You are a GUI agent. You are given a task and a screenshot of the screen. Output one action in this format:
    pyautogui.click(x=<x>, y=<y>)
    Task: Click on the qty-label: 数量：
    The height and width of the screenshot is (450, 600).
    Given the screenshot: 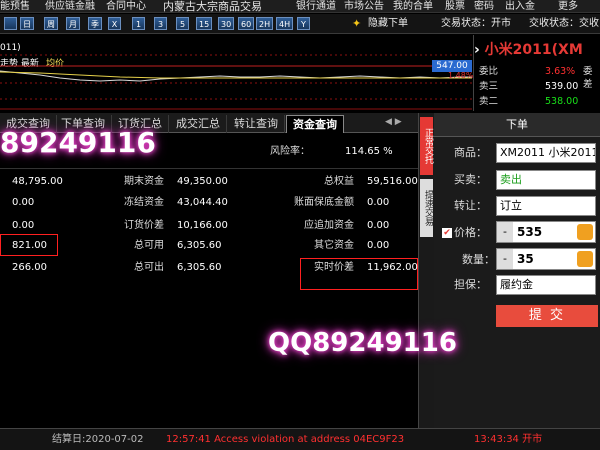 What is the action you would take?
    pyautogui.click(x=478, y=259)
    